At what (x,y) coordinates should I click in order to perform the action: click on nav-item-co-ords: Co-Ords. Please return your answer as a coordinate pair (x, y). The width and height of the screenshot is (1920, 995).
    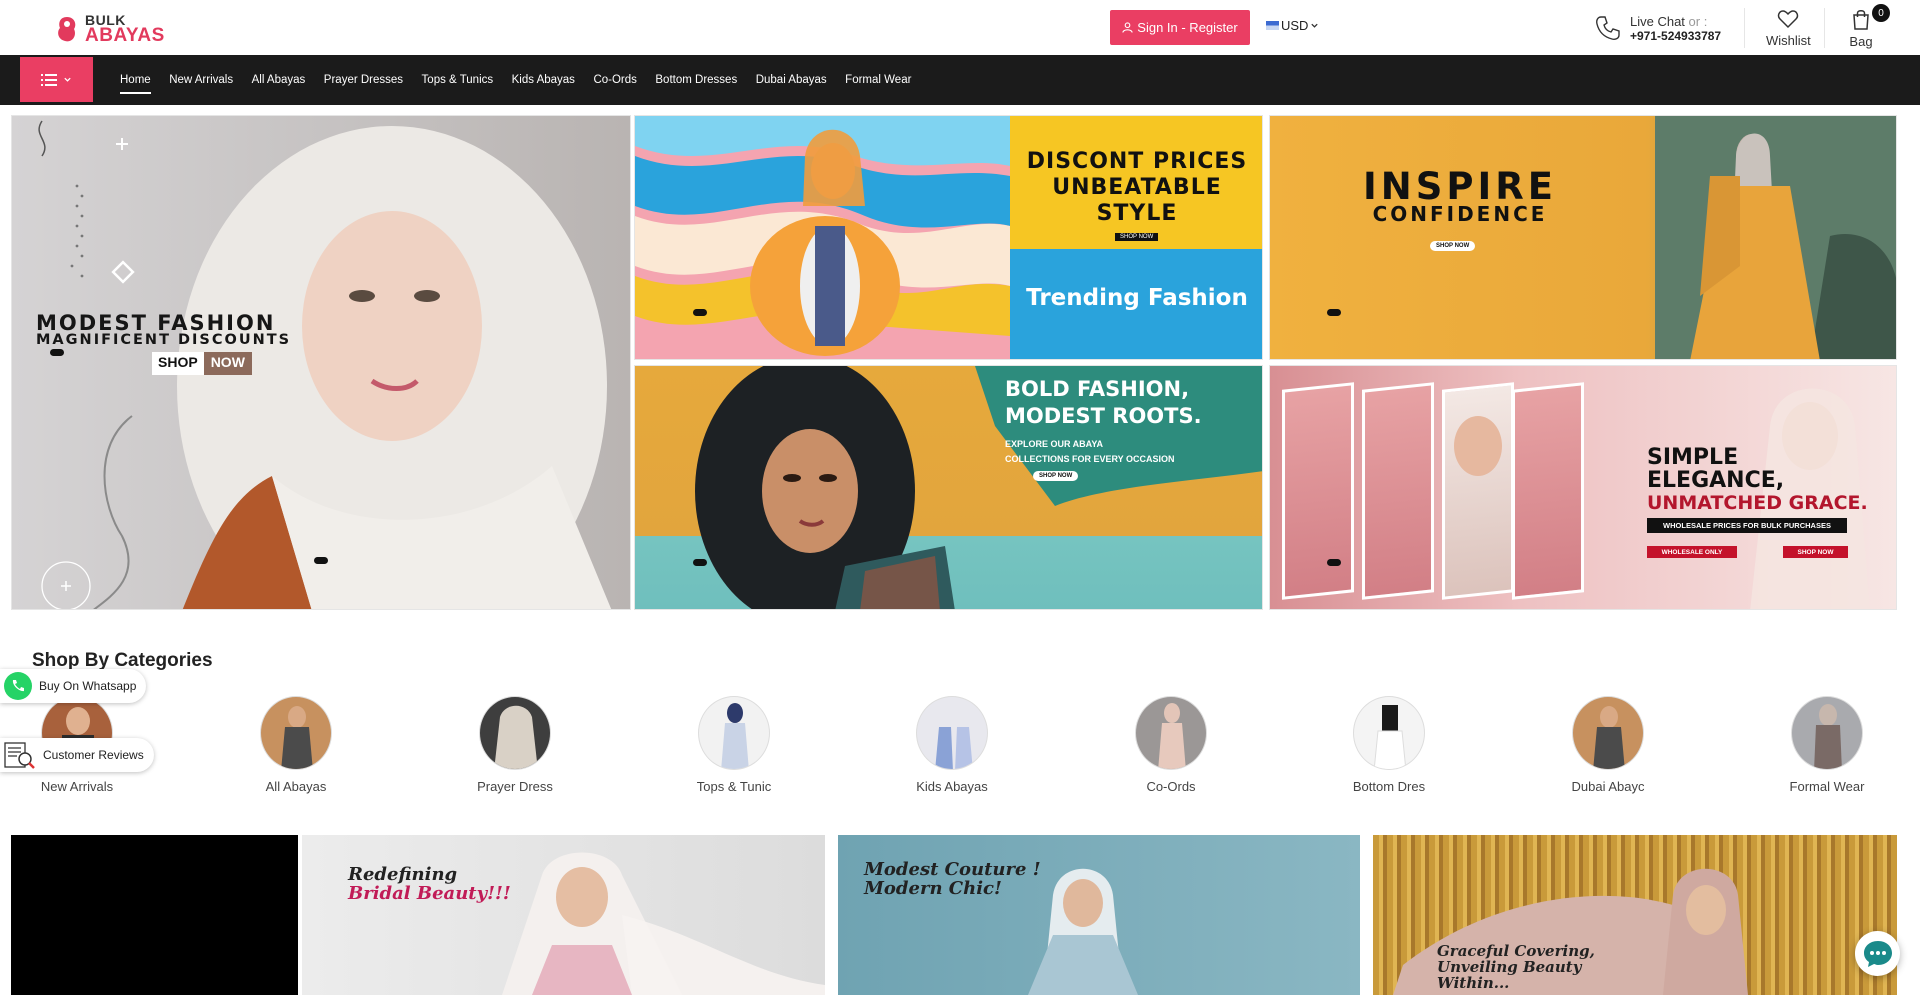
    Looking at the image, I should click on (614, 80).